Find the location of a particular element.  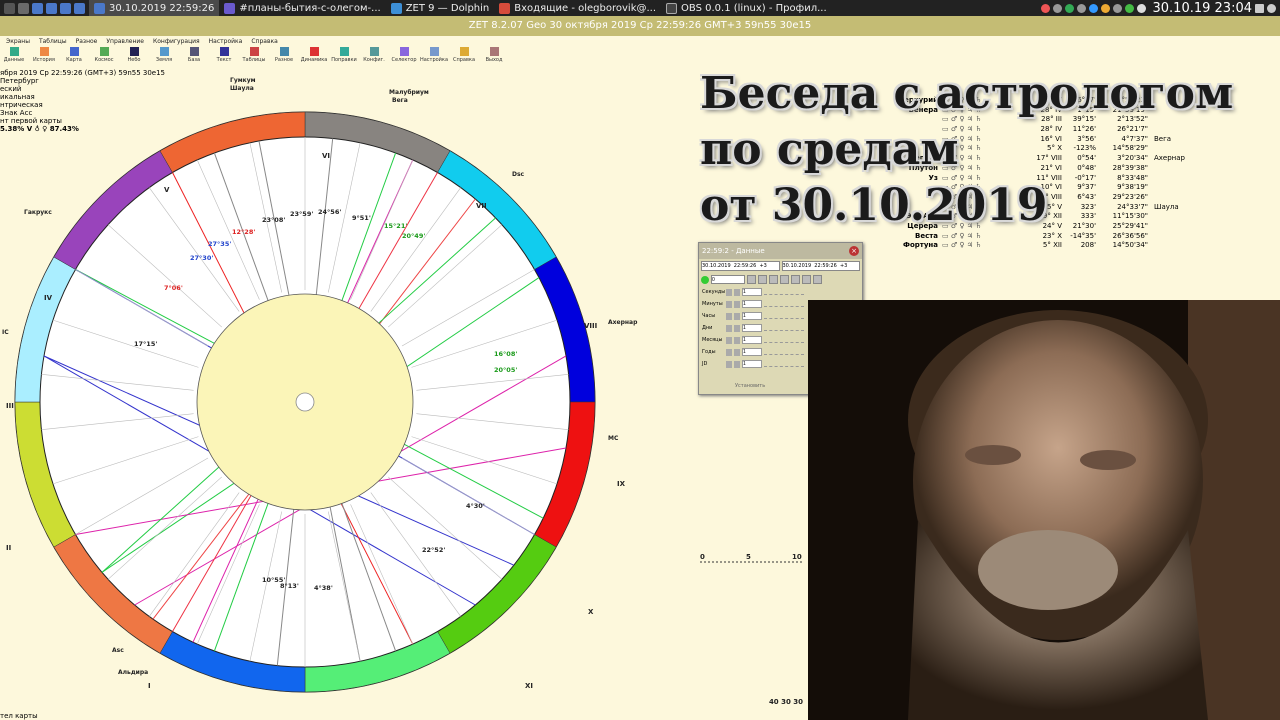

menu-item: Экраны is located at coordinates (18, 41).